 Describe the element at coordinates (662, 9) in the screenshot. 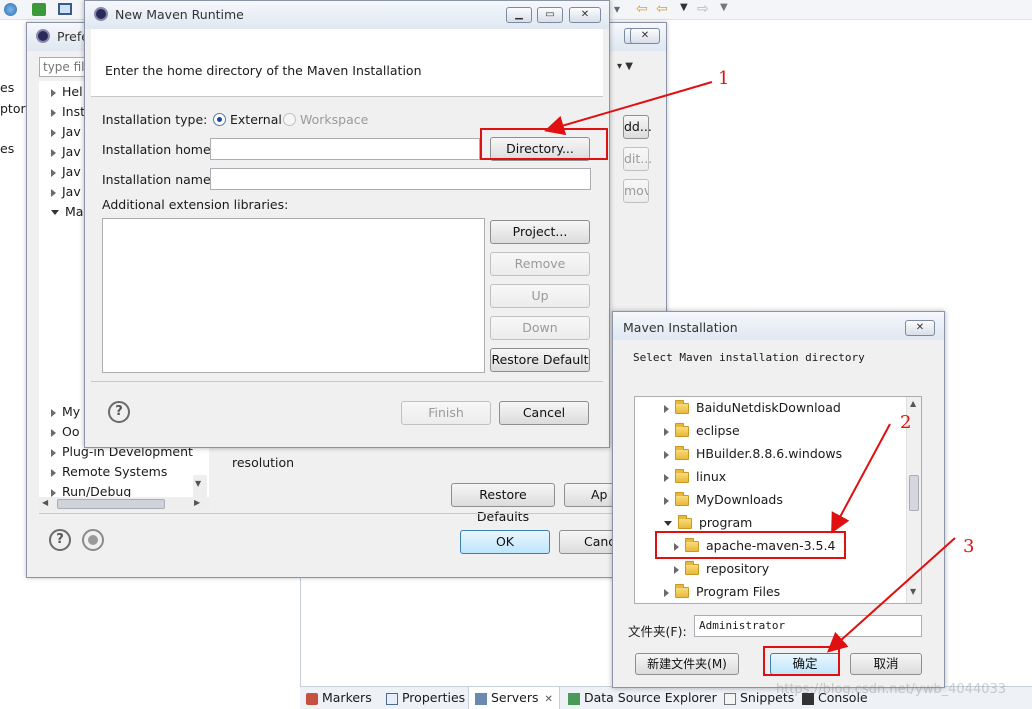

I see `back-nav-icon: ⇦` at that location.